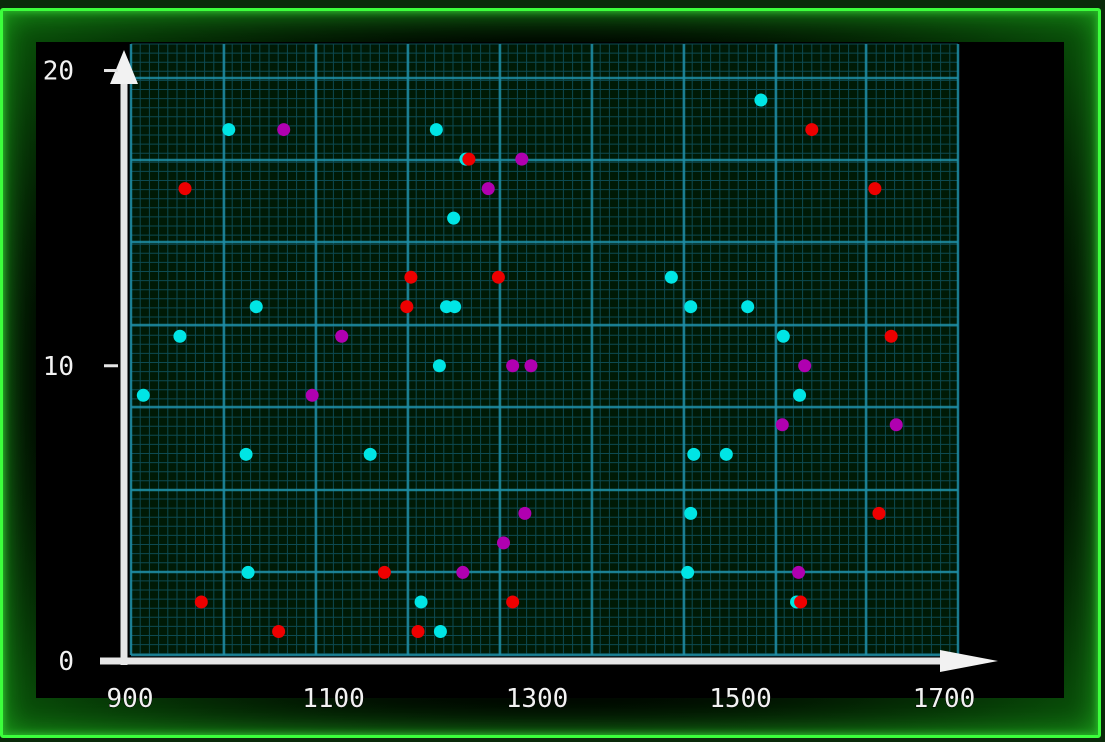 This screenshot has width=1105, height=742. Describe the element at coordinates (130, 699) in the screenshot. I see `x-tick-label: 900` at that location.